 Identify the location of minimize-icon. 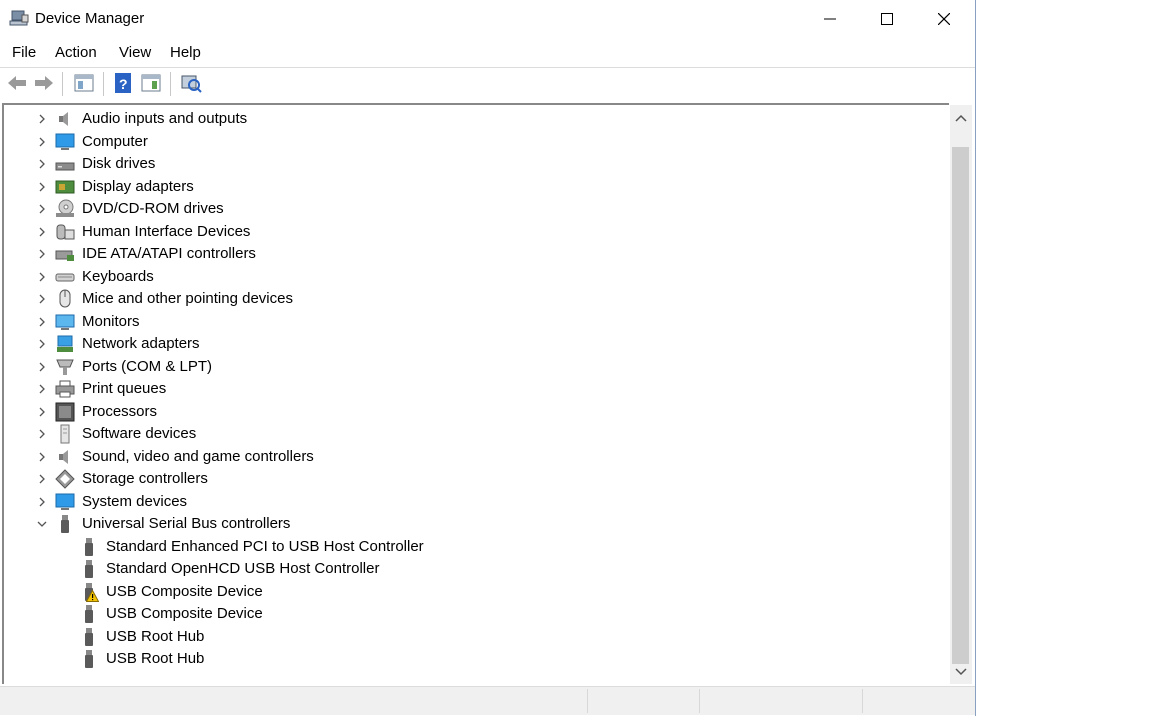
(830, 19).